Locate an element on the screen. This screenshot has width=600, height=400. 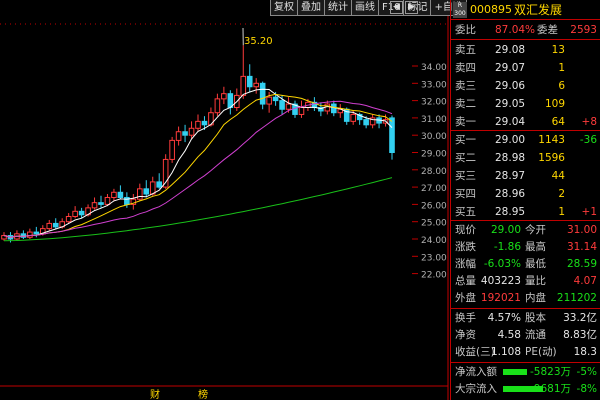
ask-row: 卖三 29.06 6 is located at coordinates (525, 86).